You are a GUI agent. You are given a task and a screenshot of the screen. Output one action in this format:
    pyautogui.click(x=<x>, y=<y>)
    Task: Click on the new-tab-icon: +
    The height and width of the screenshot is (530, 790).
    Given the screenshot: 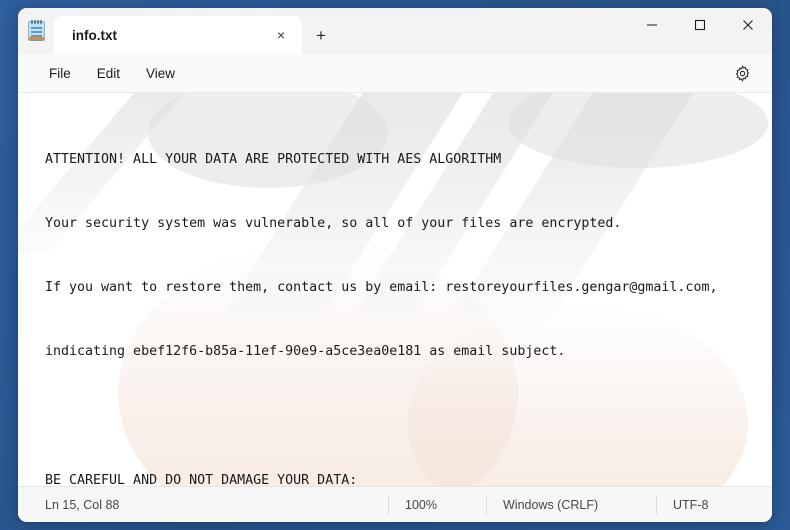 What is the action you would take?
    pyautogui.click(x=321, y=35)
    